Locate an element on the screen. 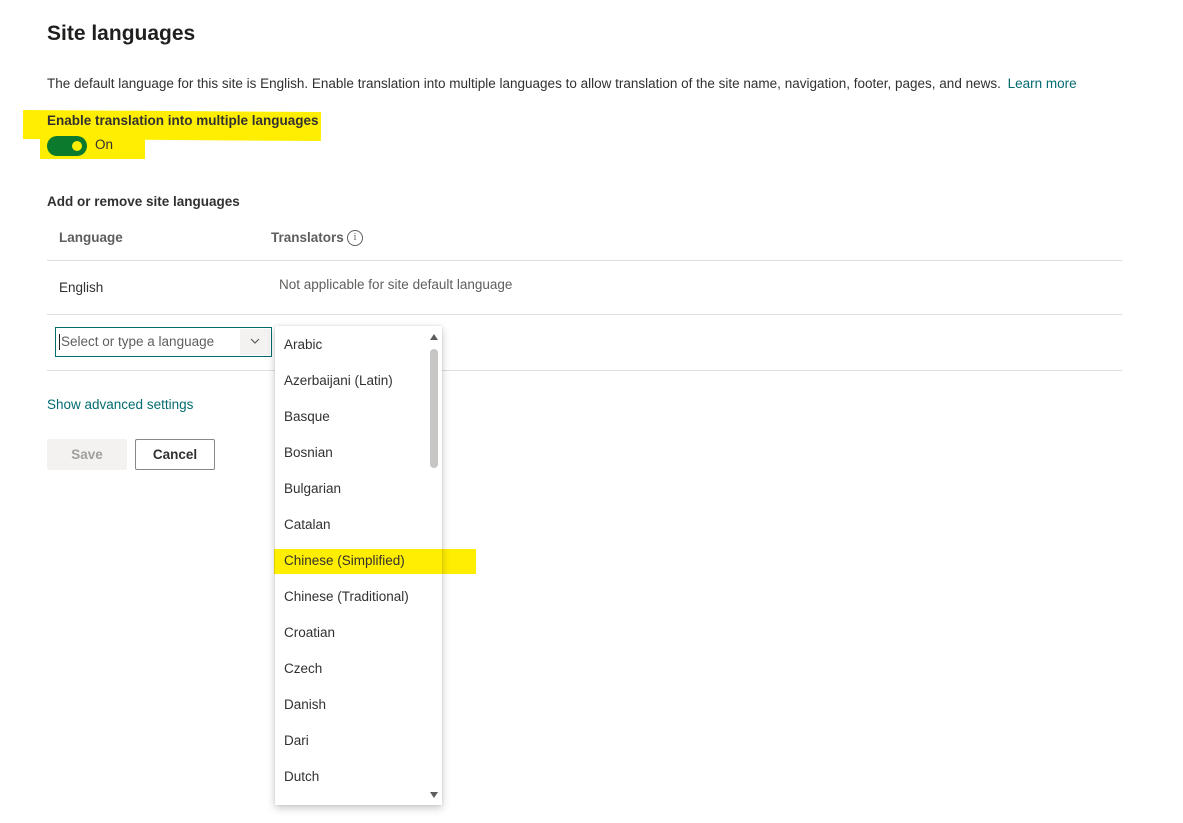 The height and width of the screenshot is (823, 1183). chevron-down-icon is located at coordinates (255, 341).